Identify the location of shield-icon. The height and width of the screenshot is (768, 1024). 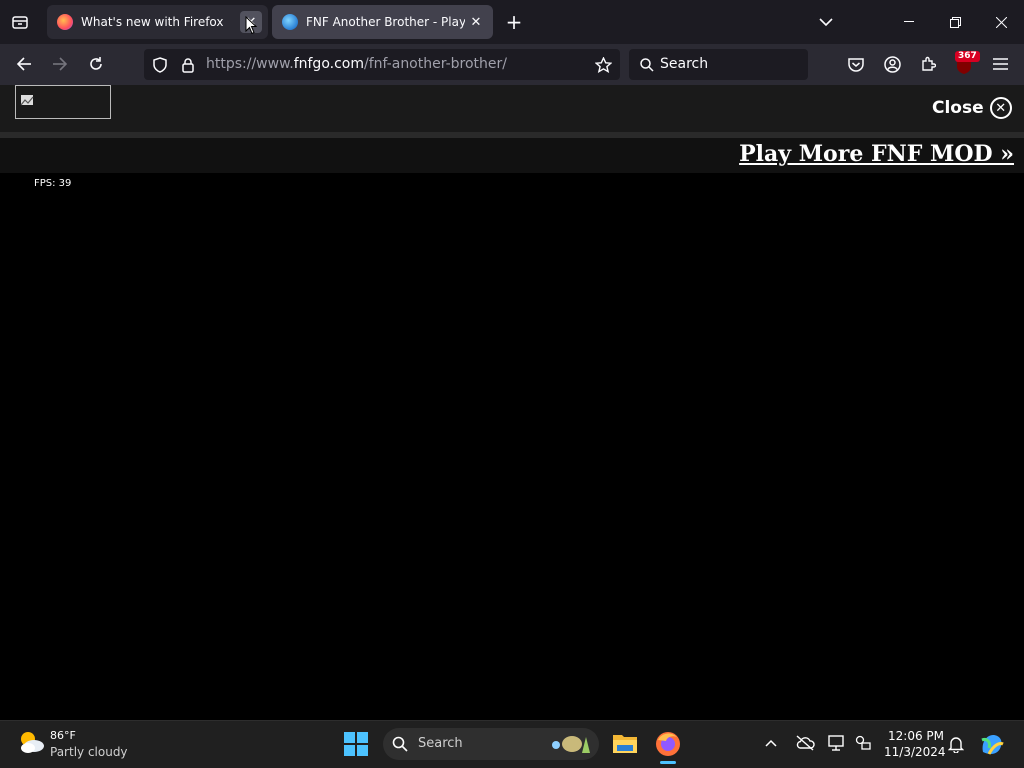
(160, 65).